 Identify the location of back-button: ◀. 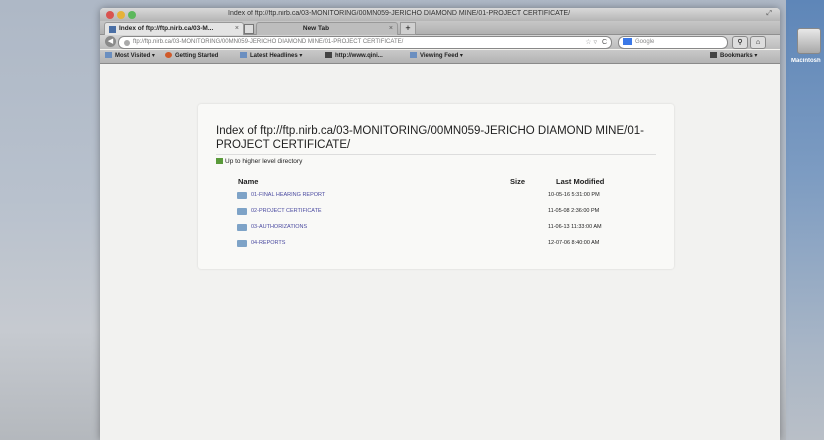
(110, 41).